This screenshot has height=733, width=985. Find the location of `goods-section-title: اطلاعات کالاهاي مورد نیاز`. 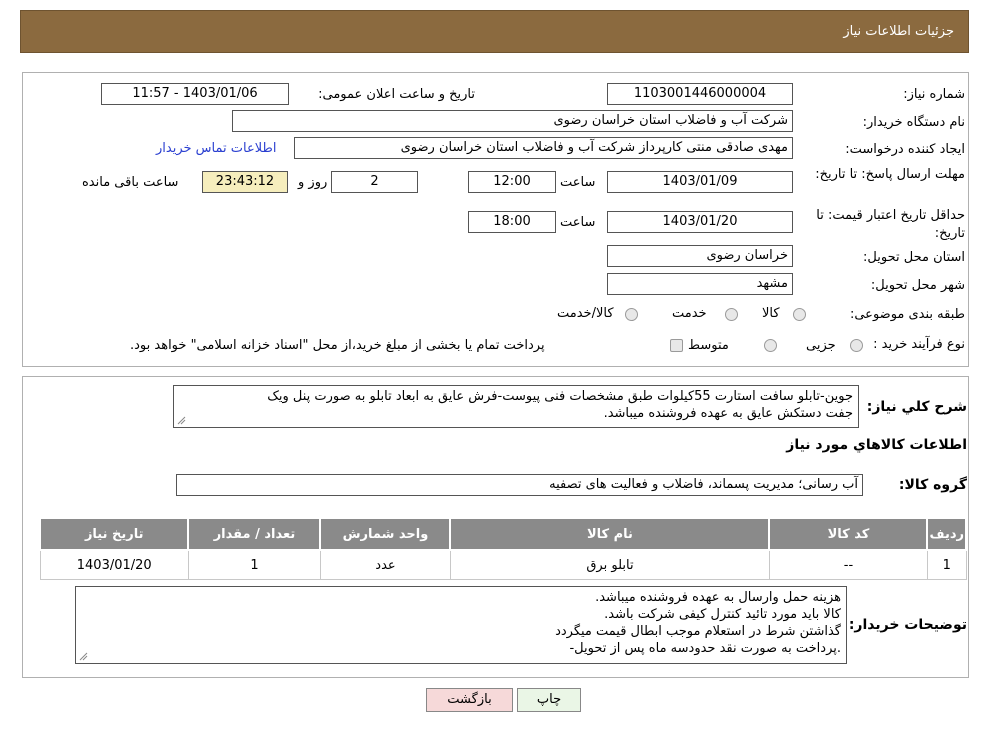

goods-section-title: اطلاعات کالاهاي مورد نیاز is located at coordinates (876, 445).